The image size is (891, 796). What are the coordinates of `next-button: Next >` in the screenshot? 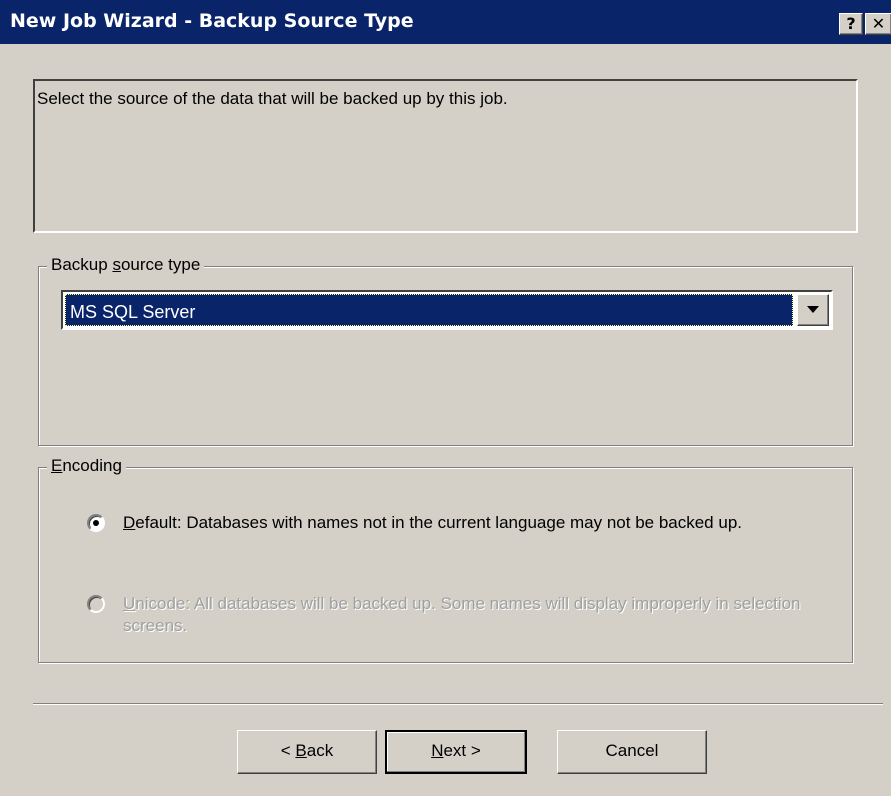 It's located at (456, 752).